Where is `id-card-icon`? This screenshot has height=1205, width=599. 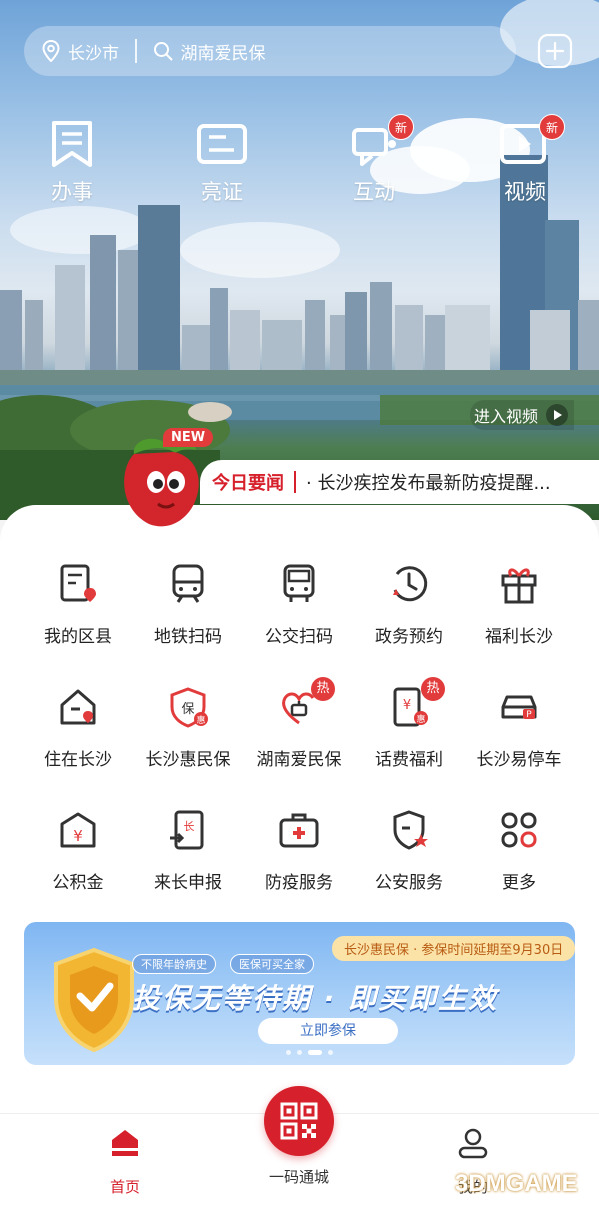 id-card-icon is located at coordinates (222, 144).